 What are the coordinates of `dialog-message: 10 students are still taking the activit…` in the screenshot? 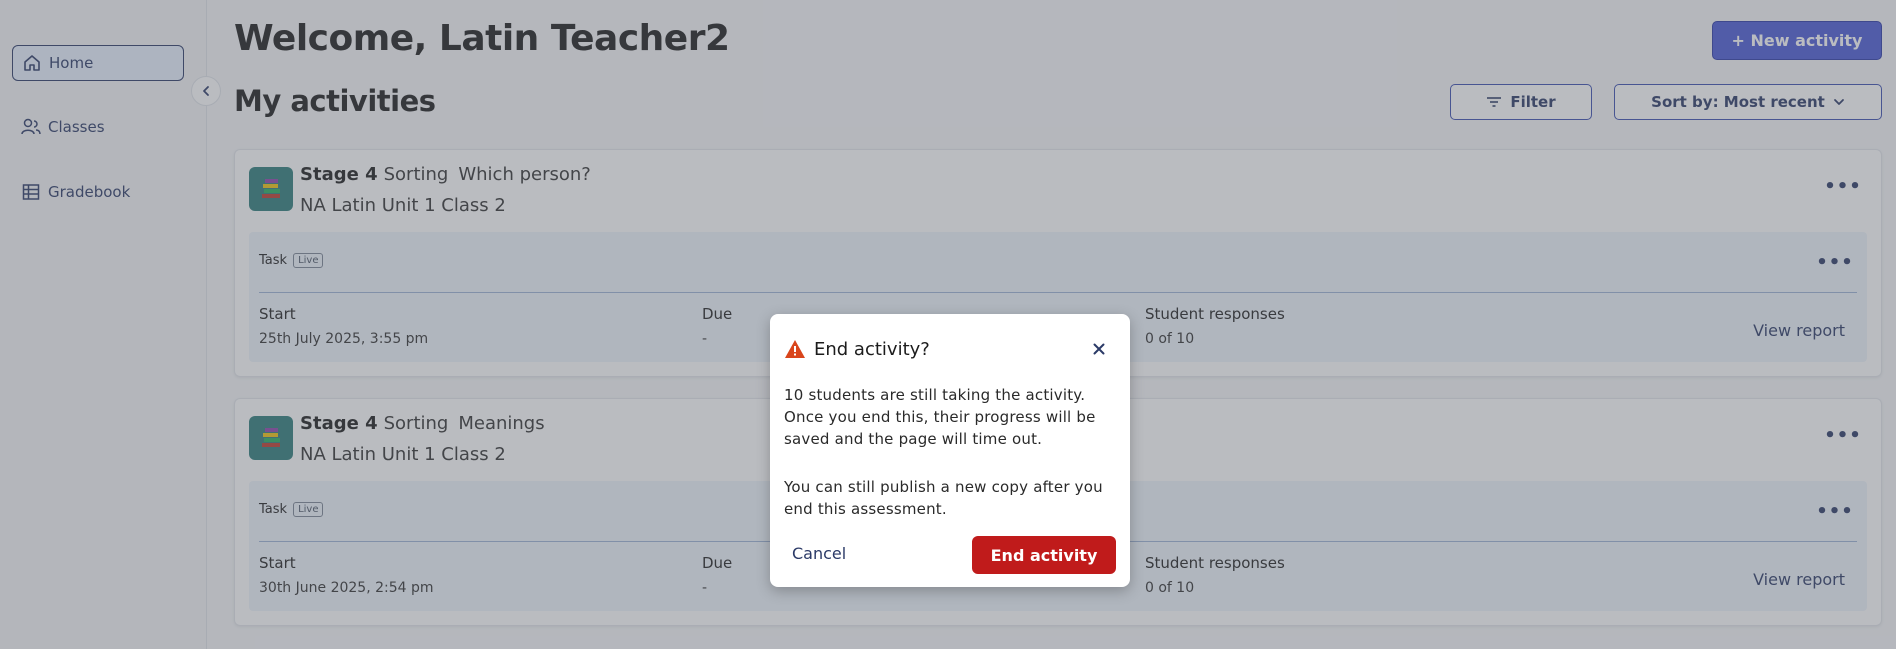 It's located at (940, 417).